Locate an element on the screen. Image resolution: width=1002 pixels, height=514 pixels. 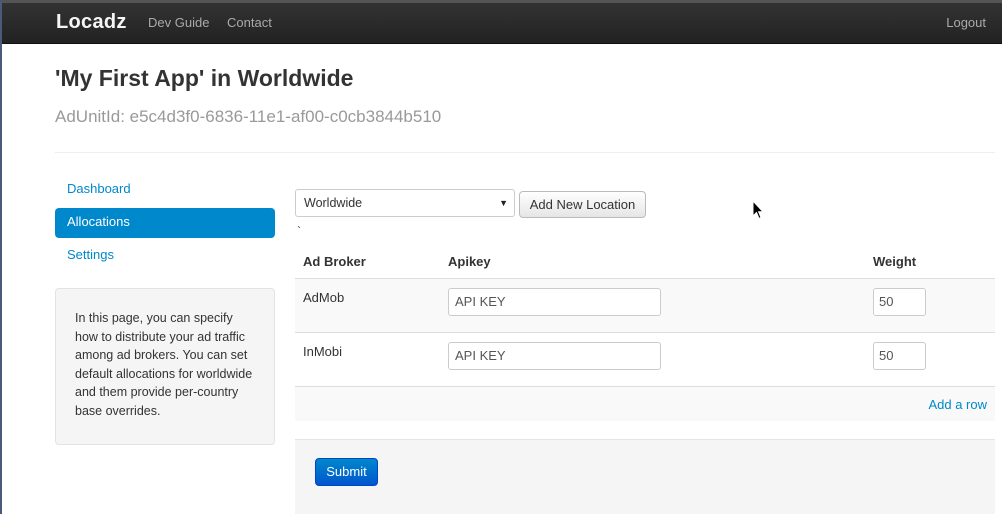
add-row-bar: Add a row is located at coordinates (645, 403).